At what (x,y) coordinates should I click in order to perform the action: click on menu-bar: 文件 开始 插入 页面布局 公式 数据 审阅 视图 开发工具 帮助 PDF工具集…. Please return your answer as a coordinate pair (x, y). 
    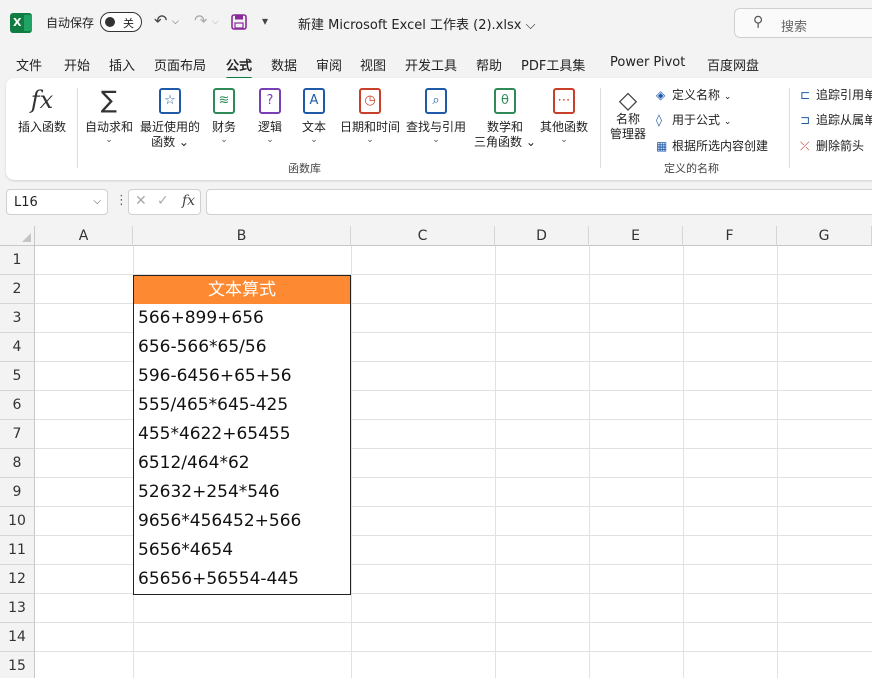
    Looking at the image, I should click on (436, 63).